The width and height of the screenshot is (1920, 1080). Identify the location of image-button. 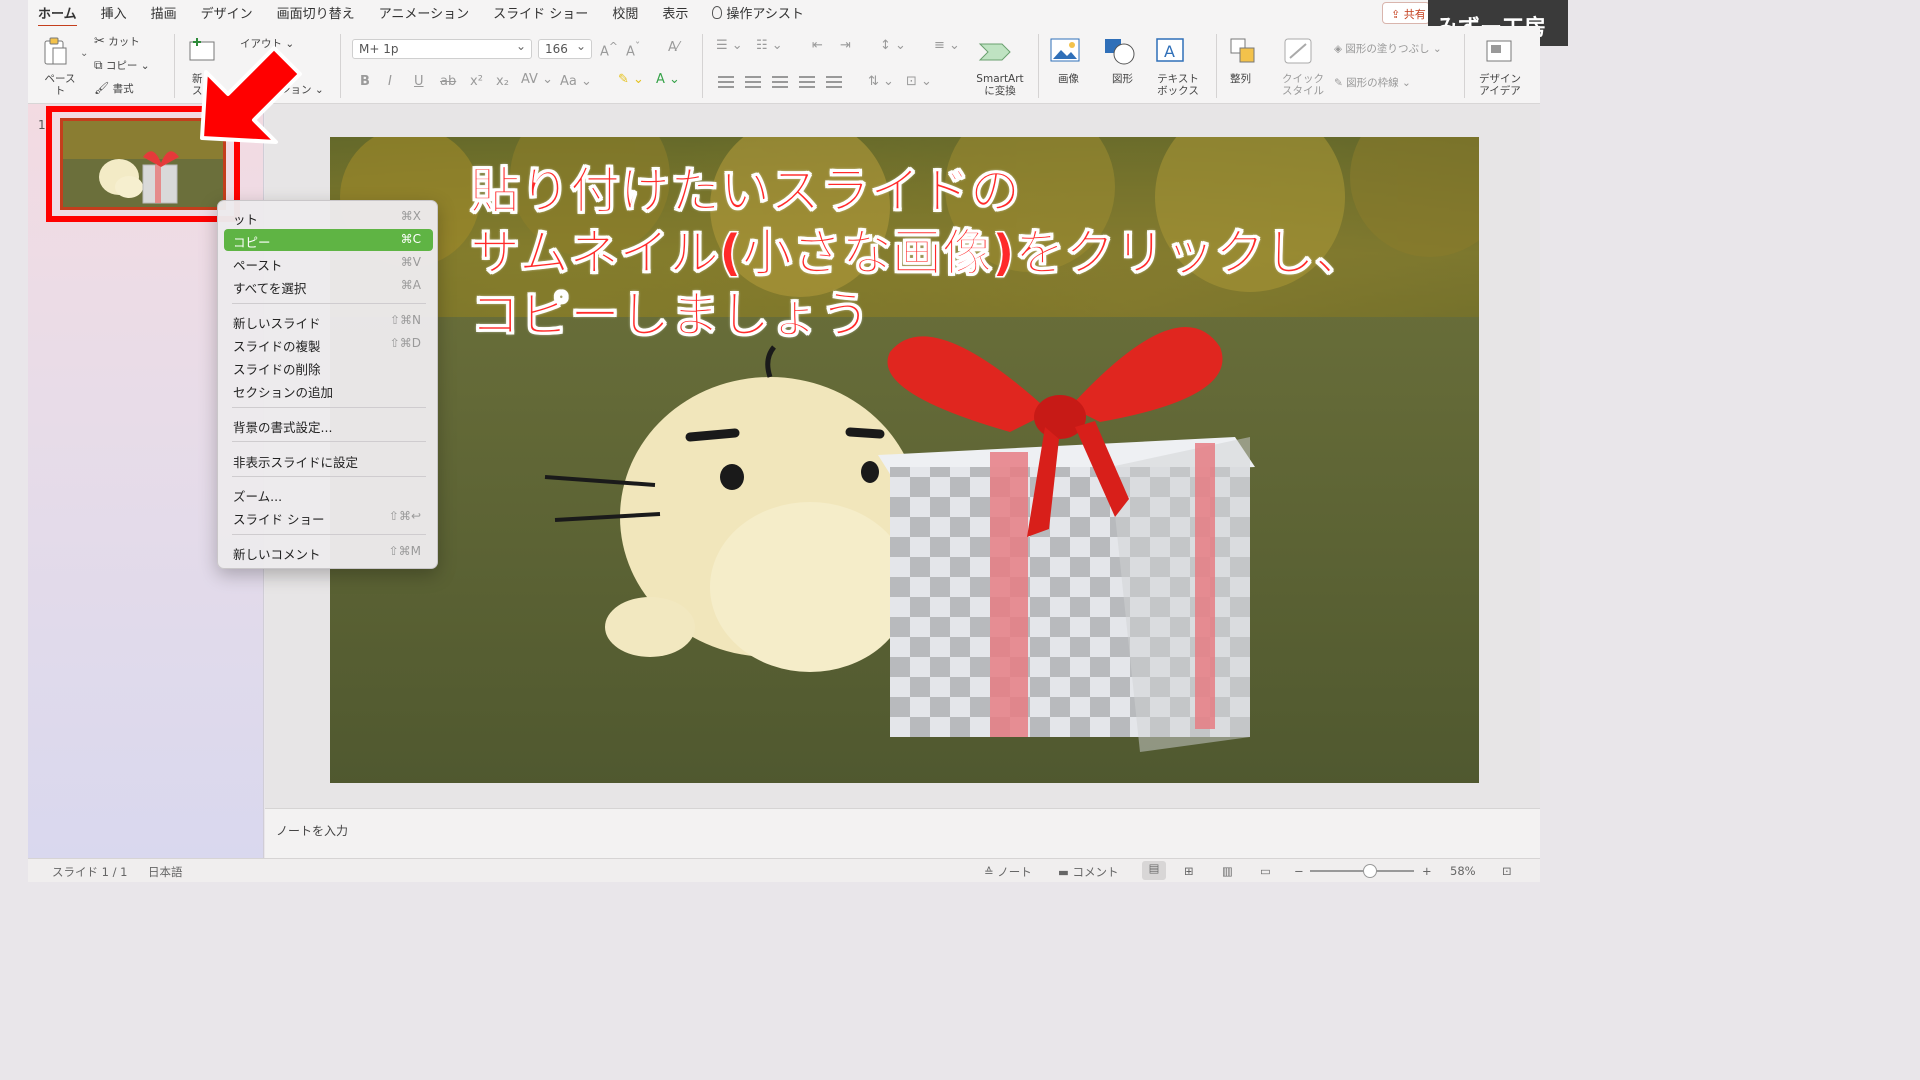
(1066, 53).